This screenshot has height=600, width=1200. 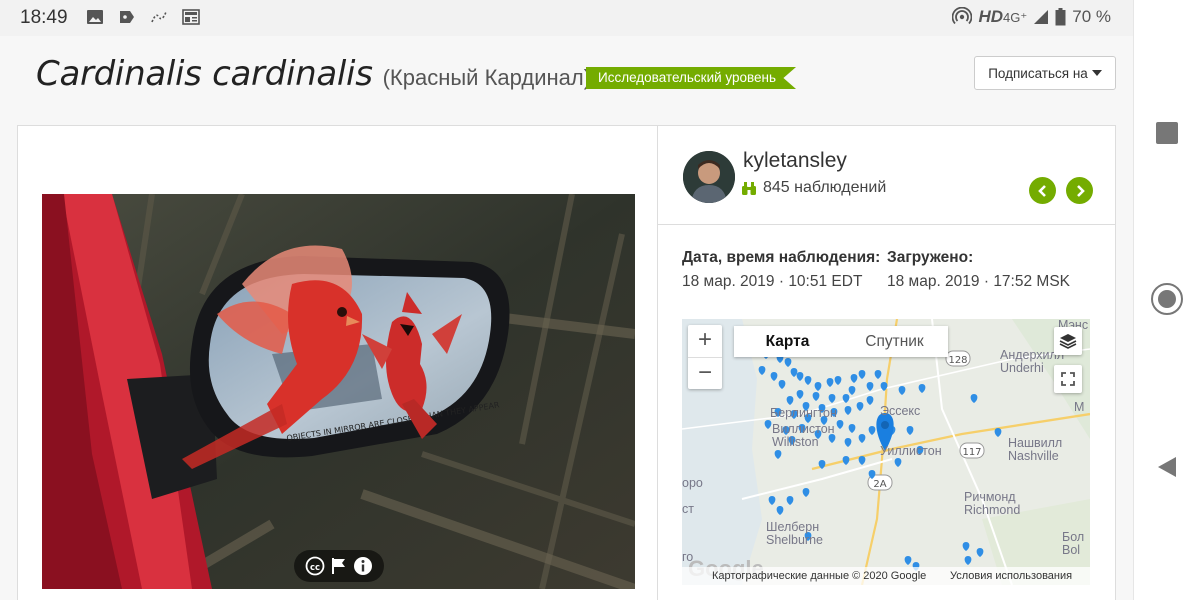 I want to click on observed-date-value: 18 мар. 2019 · 10:51 EDT, so click(x=772, y=281).